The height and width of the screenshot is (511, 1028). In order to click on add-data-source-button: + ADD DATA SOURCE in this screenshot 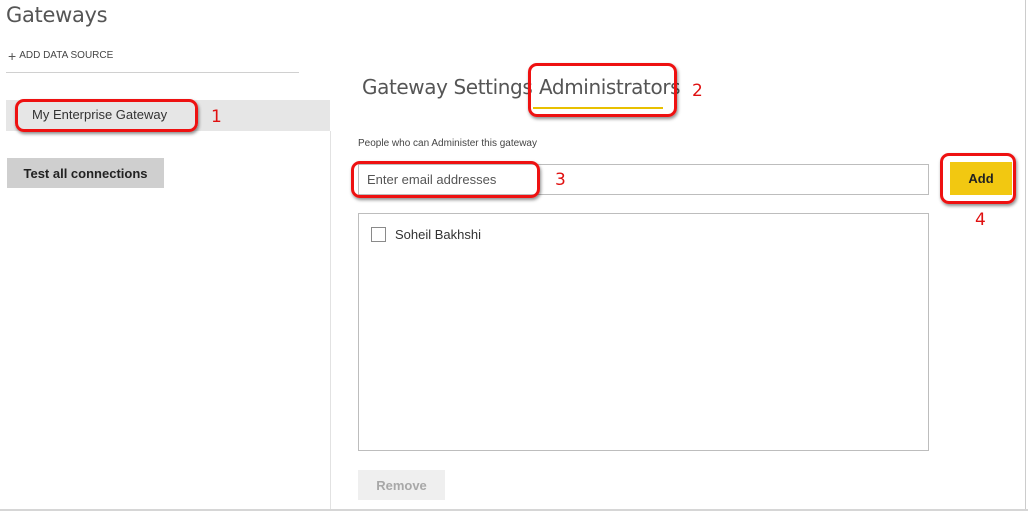, I will do `click(61, 55)`.